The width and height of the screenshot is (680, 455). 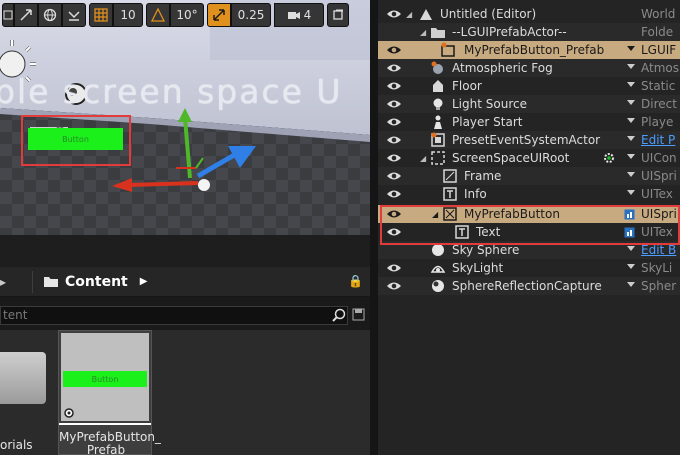 I want to click on local-space-button, so click(x=26, y=15).